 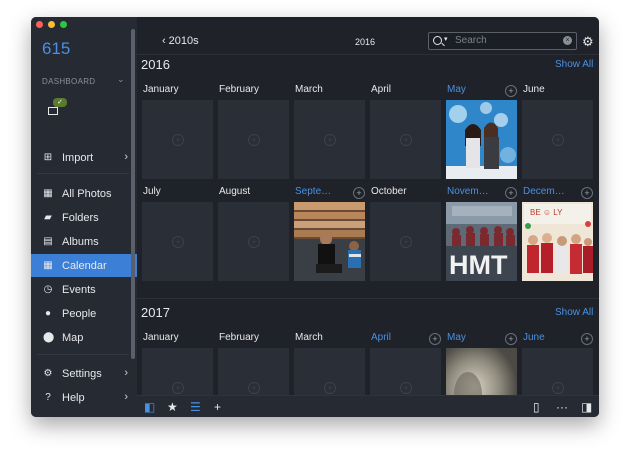 What do you see at coordinates (56, 48) in the screenshot?
I see `photo-count: 615` at bounding box center [56, 48].